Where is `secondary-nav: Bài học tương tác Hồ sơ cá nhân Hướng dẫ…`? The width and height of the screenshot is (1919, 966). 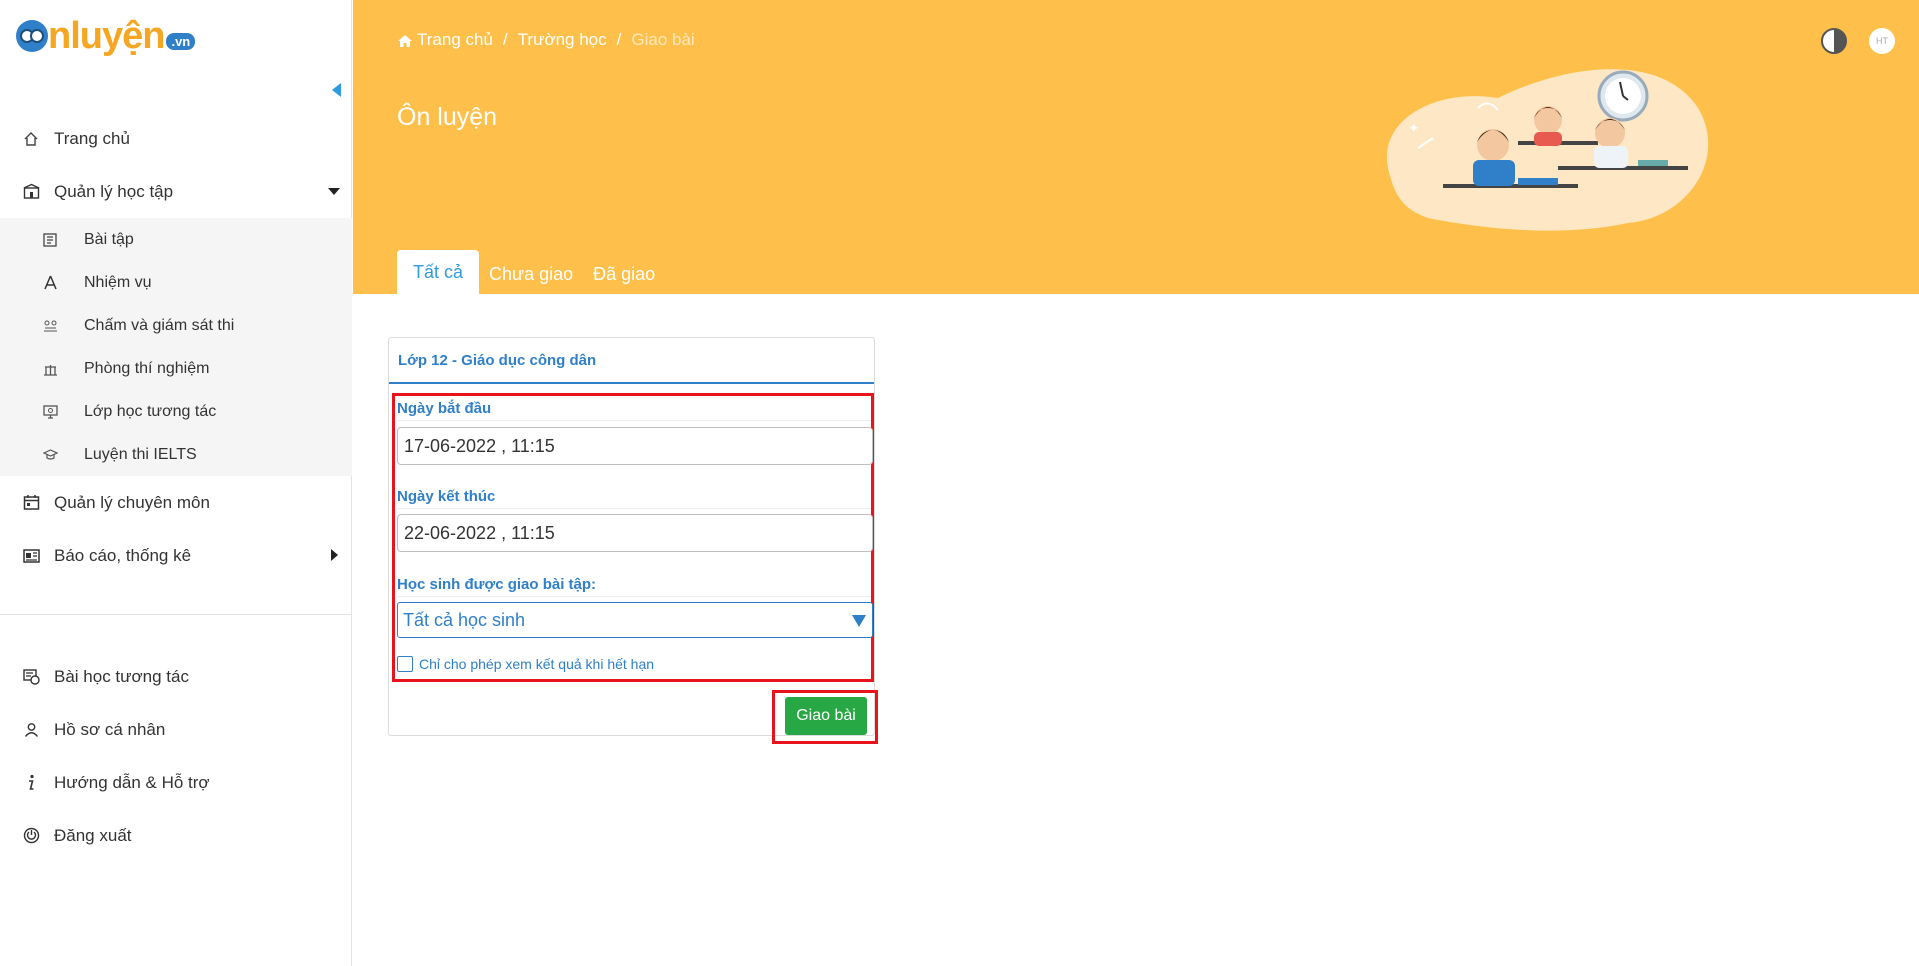 secondary-nav: Bài học tương tác Hồ sơ cá nhân Hướng dẫ… is located at coordinates (176, 756).